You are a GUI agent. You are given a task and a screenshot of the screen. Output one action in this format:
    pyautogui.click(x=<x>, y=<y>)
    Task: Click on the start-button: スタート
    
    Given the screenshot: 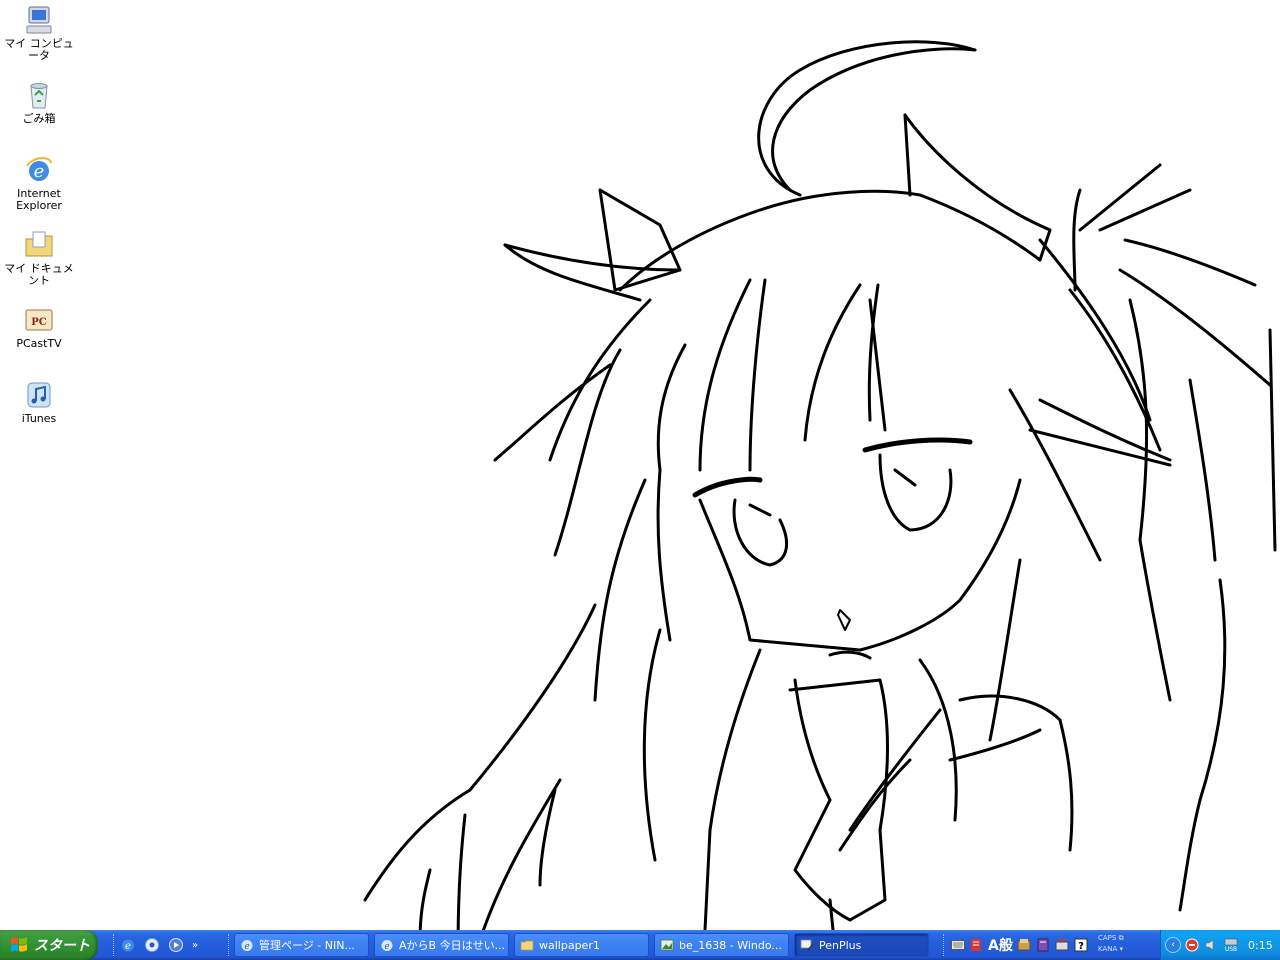 What is the action you would take?
    pyautogui.click(x=49, y=945)
    